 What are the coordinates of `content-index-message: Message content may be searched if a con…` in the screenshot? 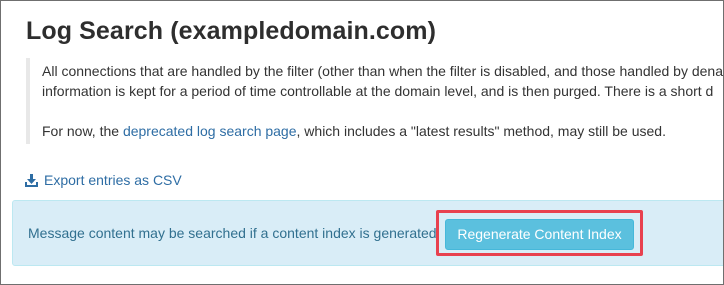 It's located at (232, 233).